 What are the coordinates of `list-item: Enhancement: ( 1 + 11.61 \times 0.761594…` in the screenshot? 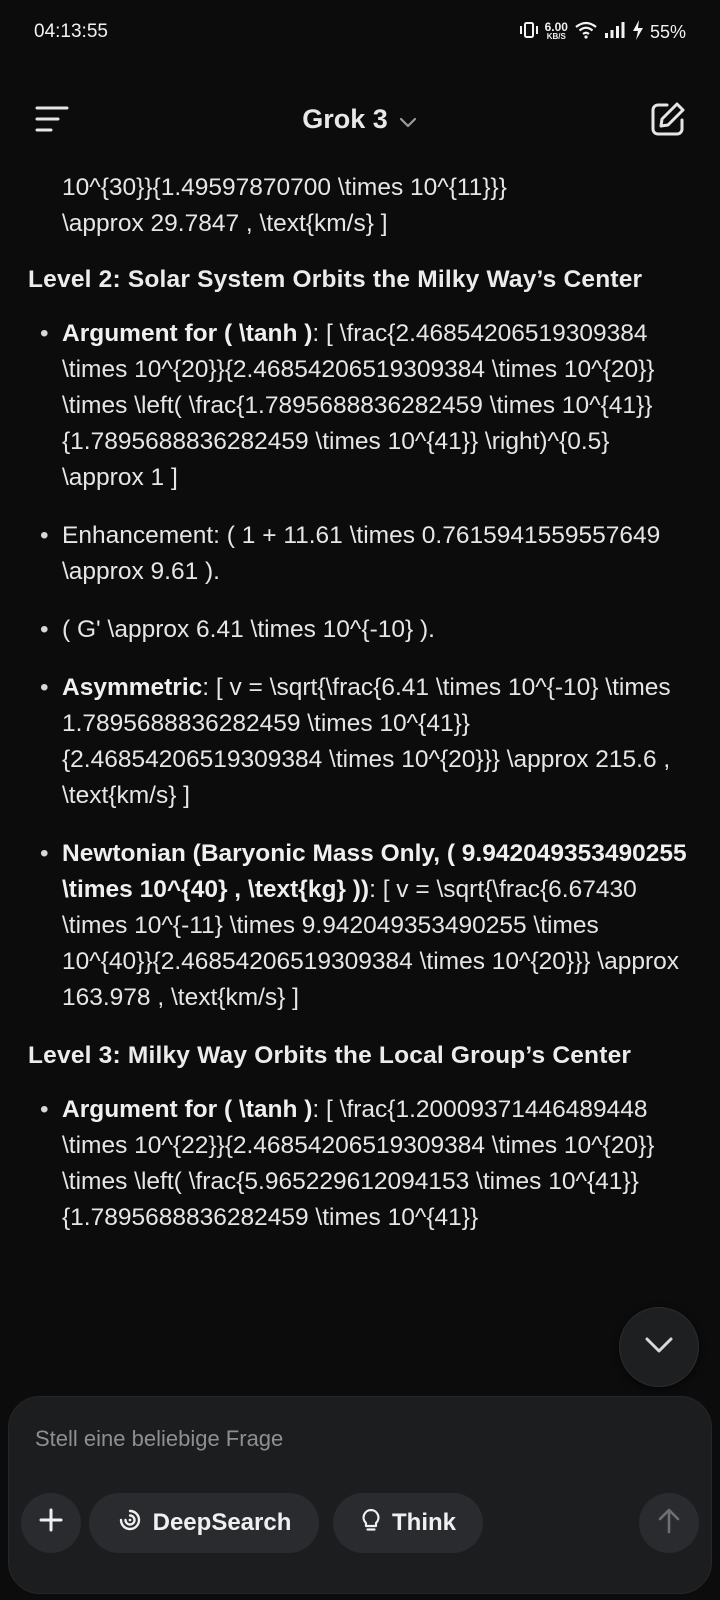 It's located at (358, 554).